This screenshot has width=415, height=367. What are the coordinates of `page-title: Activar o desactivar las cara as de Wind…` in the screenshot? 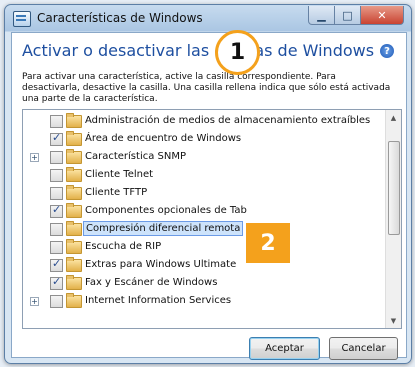 It's located at (198, 50).